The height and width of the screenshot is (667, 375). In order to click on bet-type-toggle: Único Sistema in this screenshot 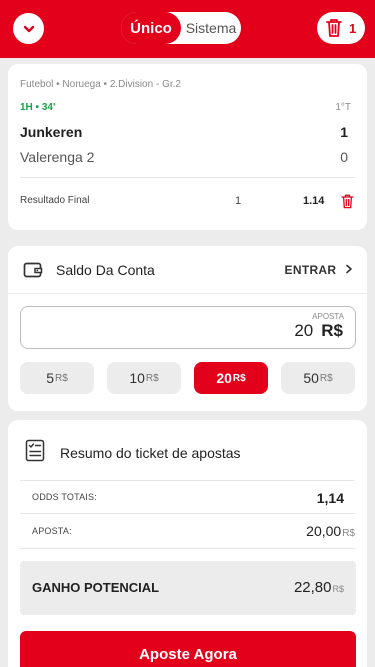, I will do `click(181, 28)`.